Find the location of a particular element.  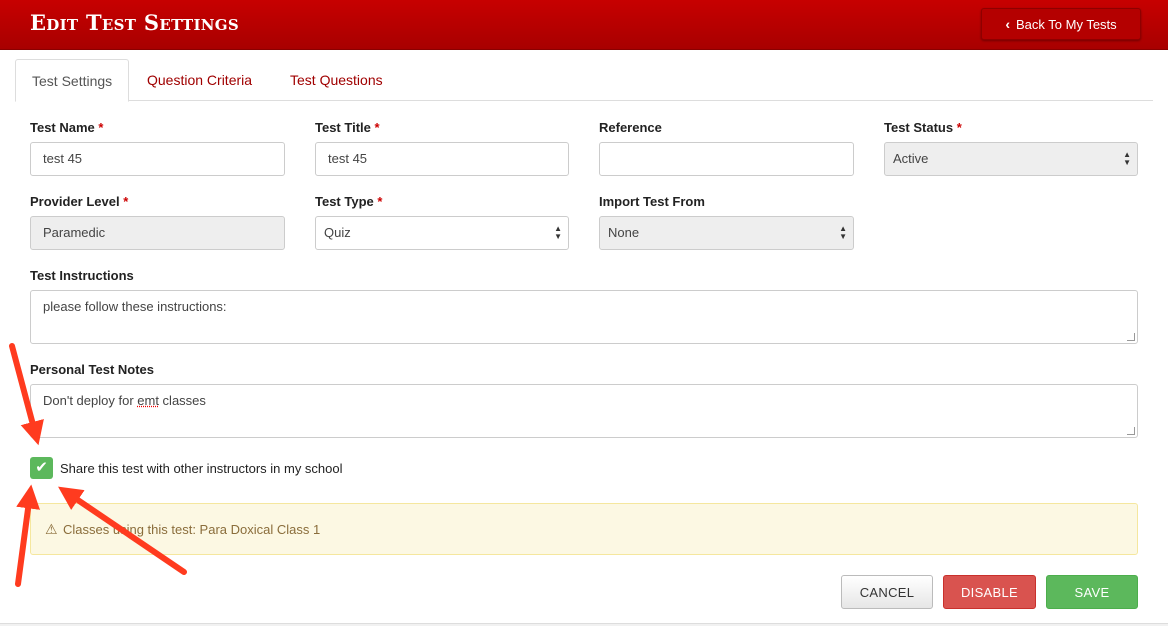

test-instructions-textarea: please follow these instructions: is located at coordinates (584, 317).